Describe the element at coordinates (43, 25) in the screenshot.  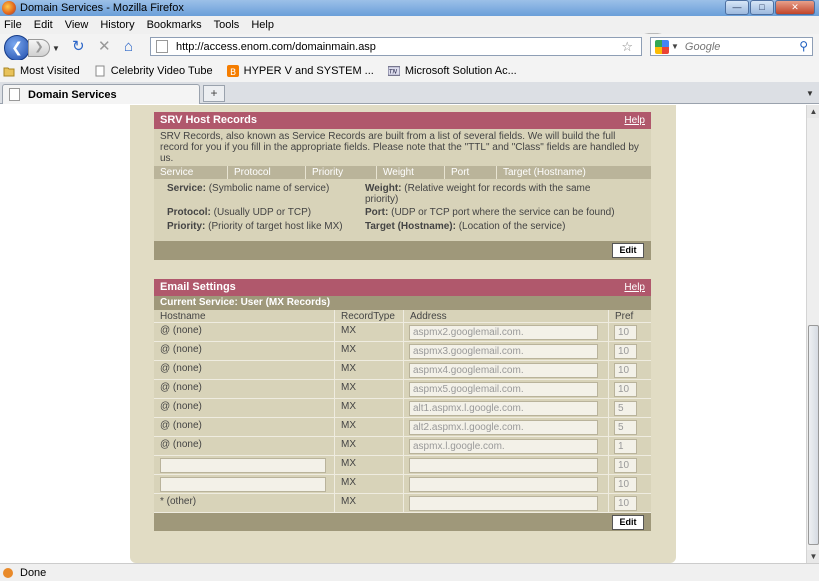
I see `menu-edit: Edit` at that location.